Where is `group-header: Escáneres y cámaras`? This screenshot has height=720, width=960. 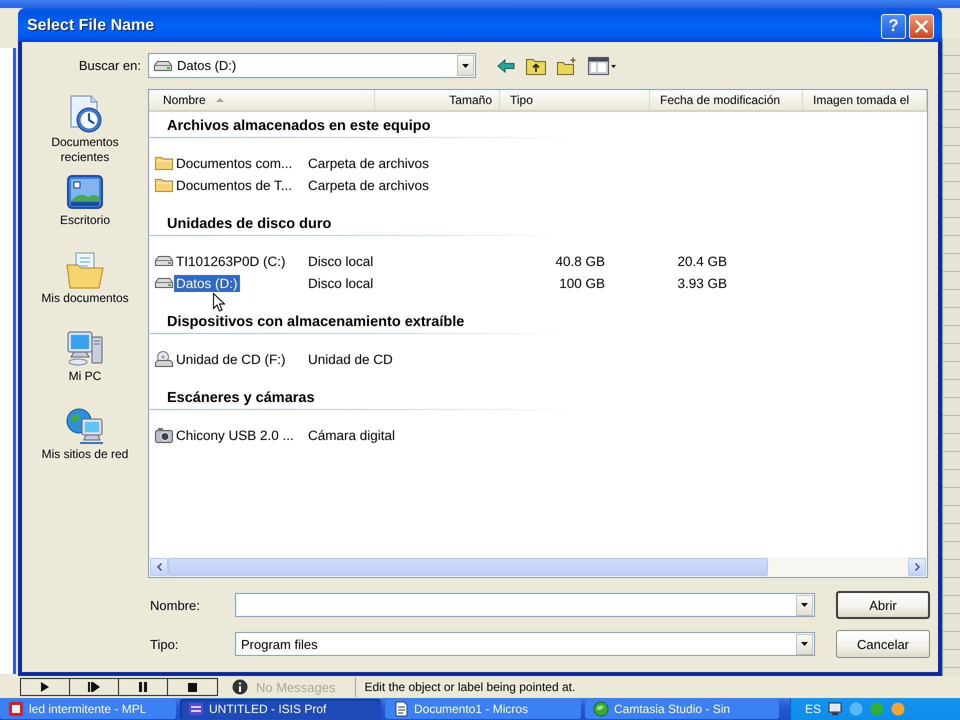 group-header: Escáneres y cámaras is located at coordinates (241, 398).